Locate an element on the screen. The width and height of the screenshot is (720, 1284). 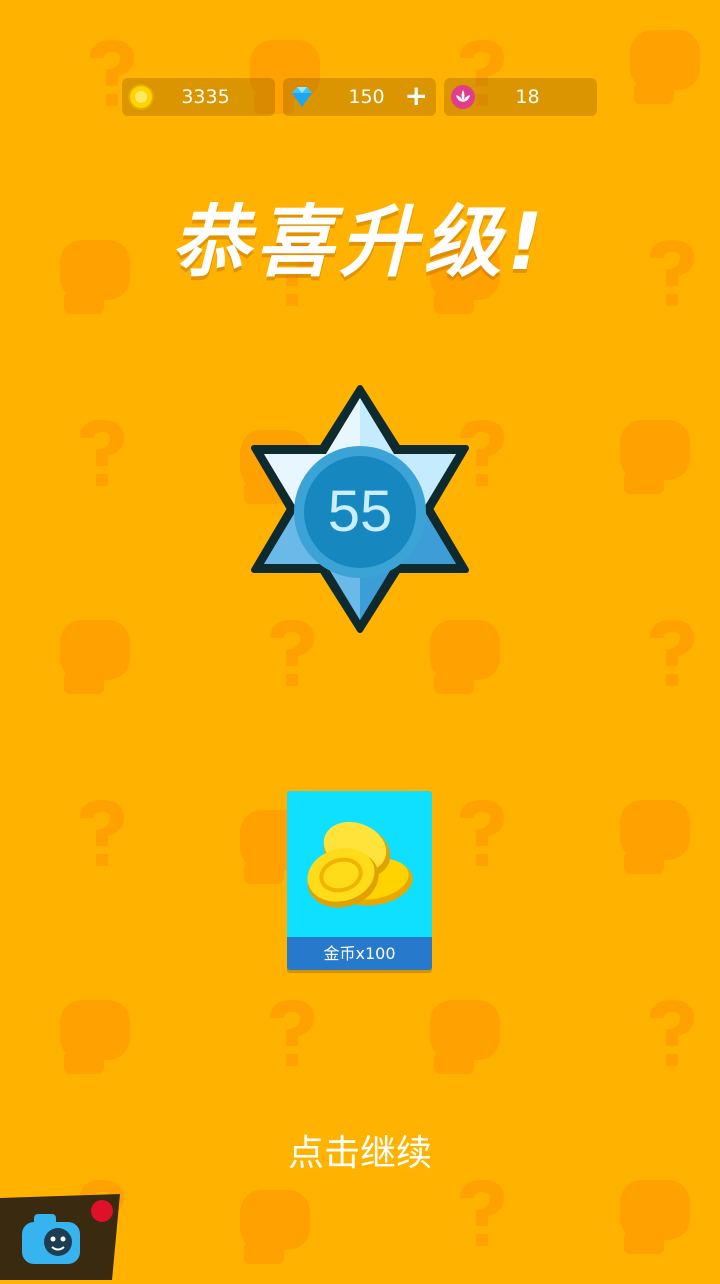
lotus-counter: 18 is located at coordinates (520, 97).